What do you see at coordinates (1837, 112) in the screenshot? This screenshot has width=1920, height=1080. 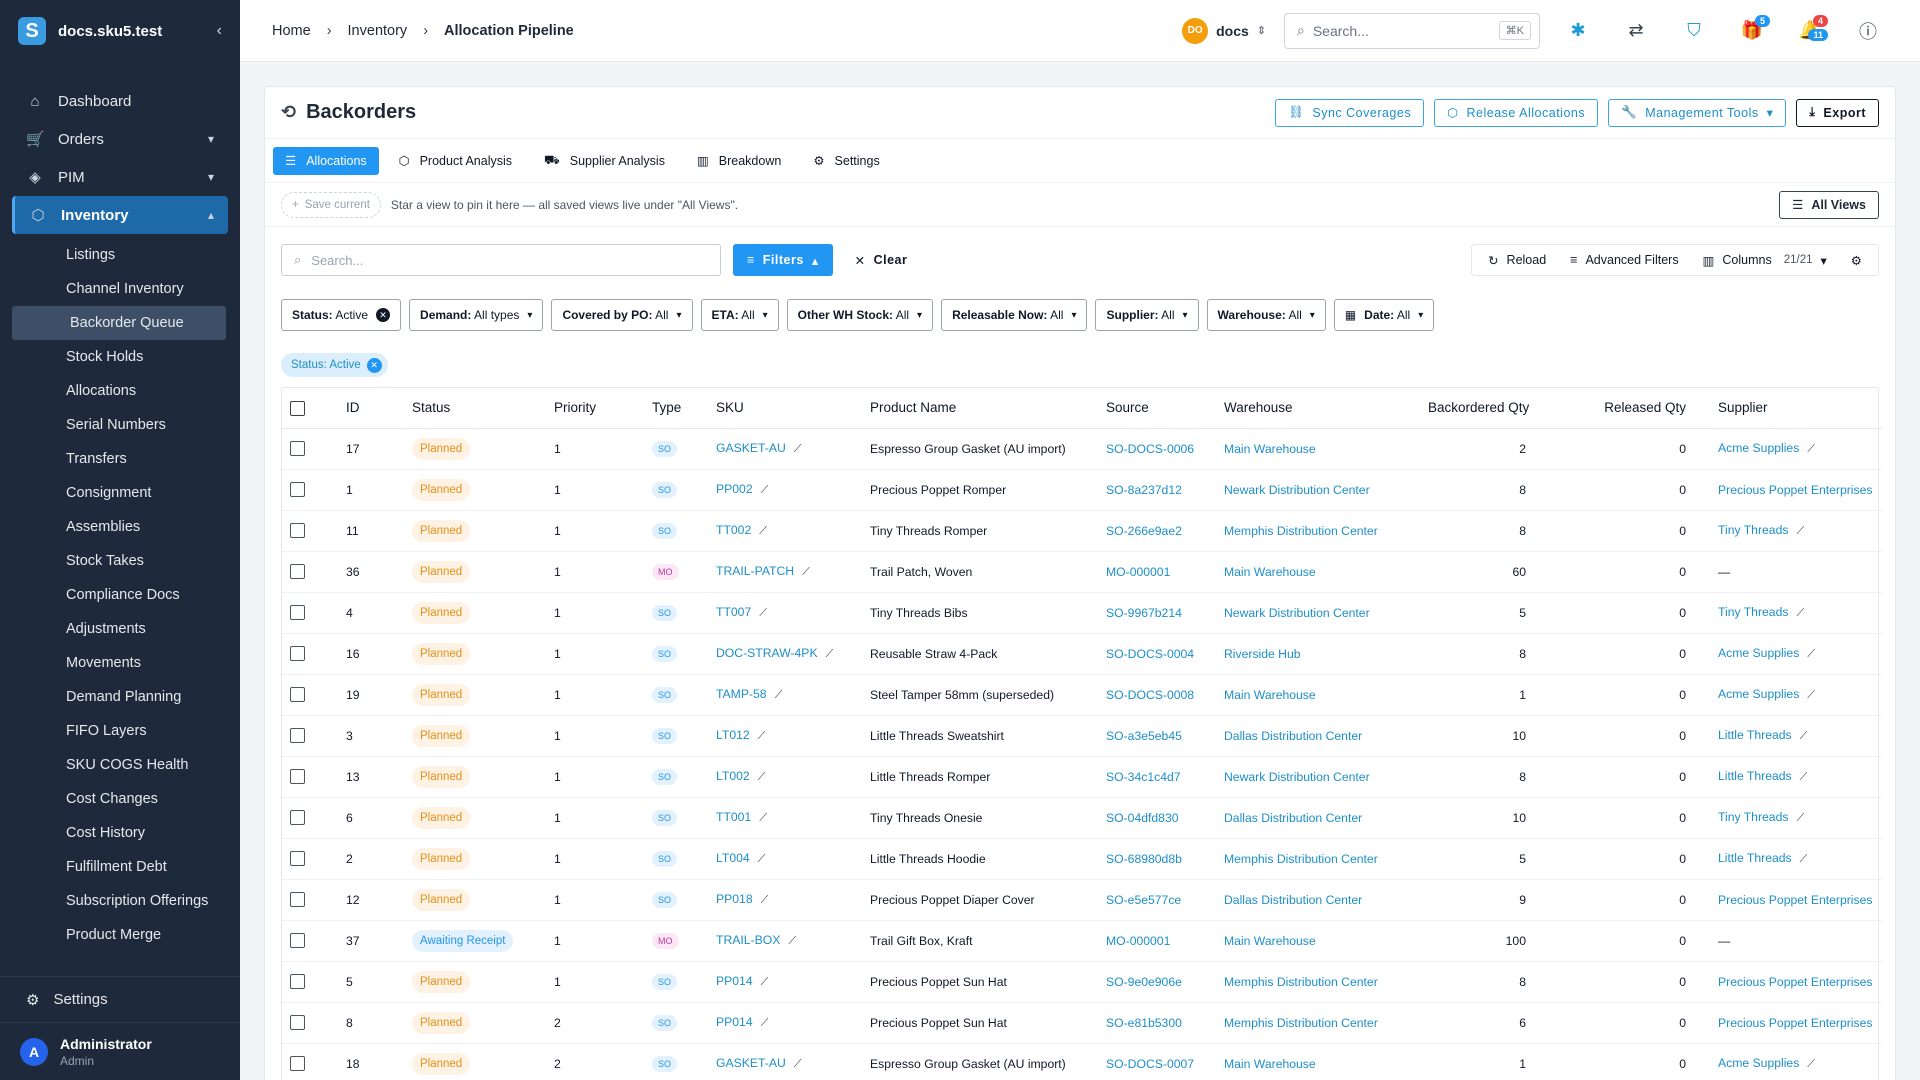 I see `export-button: ⤓ Export` at bounding box center [1837, 112].